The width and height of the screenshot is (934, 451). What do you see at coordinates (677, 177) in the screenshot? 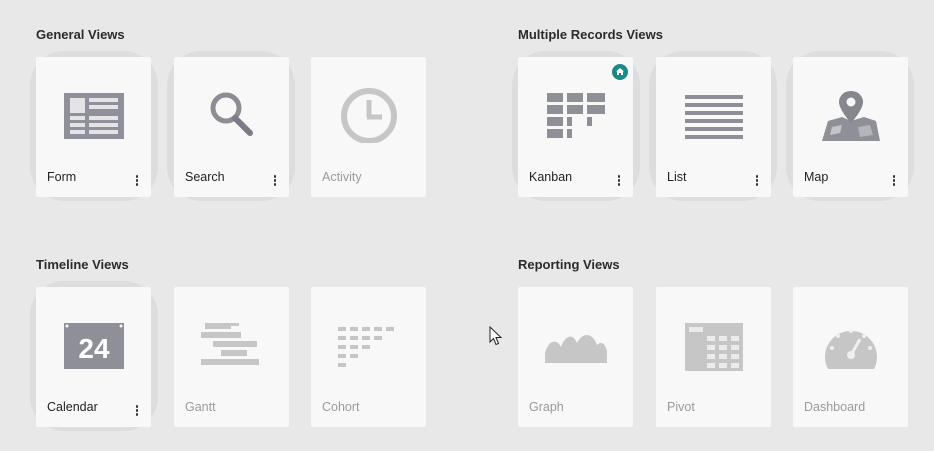
I see `view-card-label: List` at bounding box center [677, 177].